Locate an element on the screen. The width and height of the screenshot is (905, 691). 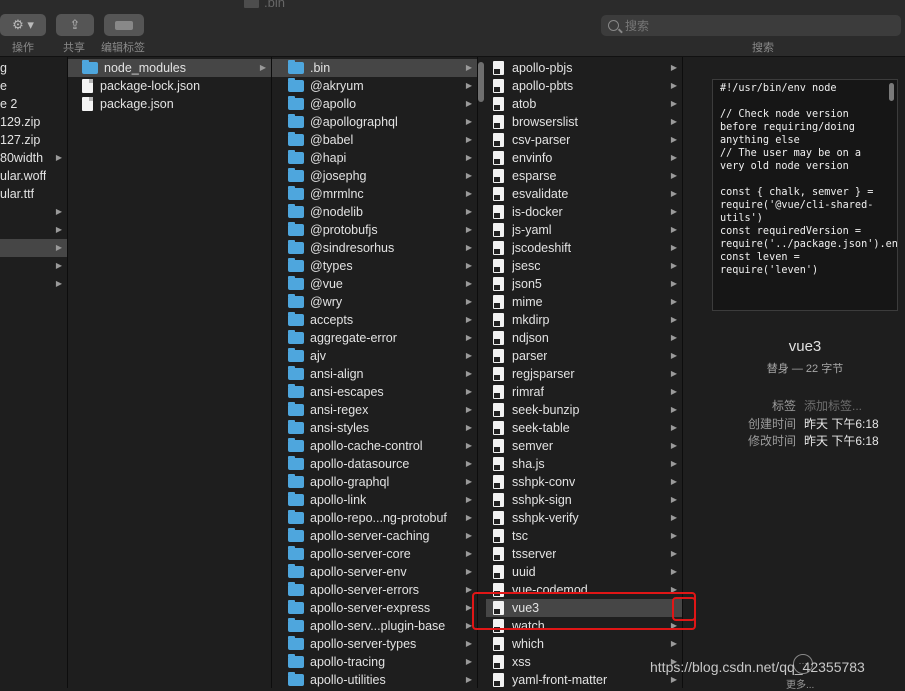
list-item: accepts ▶ is located at coordinates (374, 320).